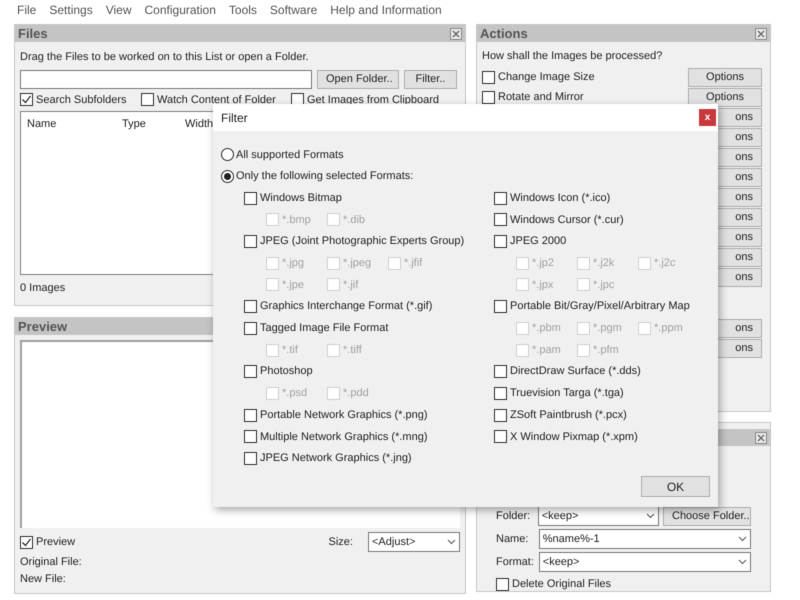 This screenshot has height=600, width=800. Describe the element at coordinates (234, 118) in the screenshot. I see `dialog-title: Filter` at that location.